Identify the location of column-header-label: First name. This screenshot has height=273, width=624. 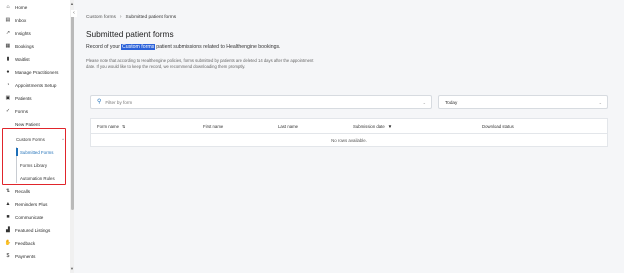
(213, 126).